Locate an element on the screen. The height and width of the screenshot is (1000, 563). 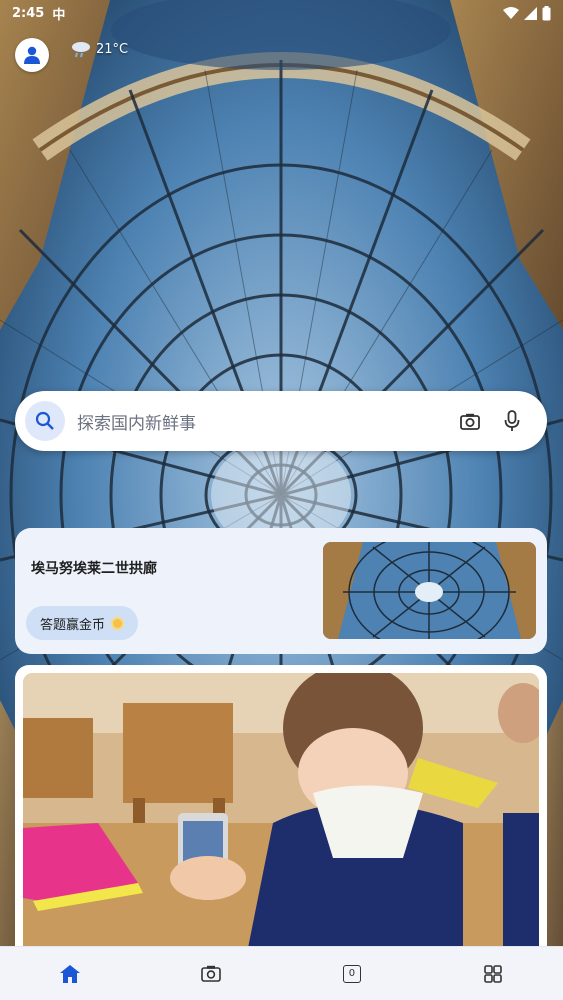
status-time: 2:45 is located at coordinates (28, 13).